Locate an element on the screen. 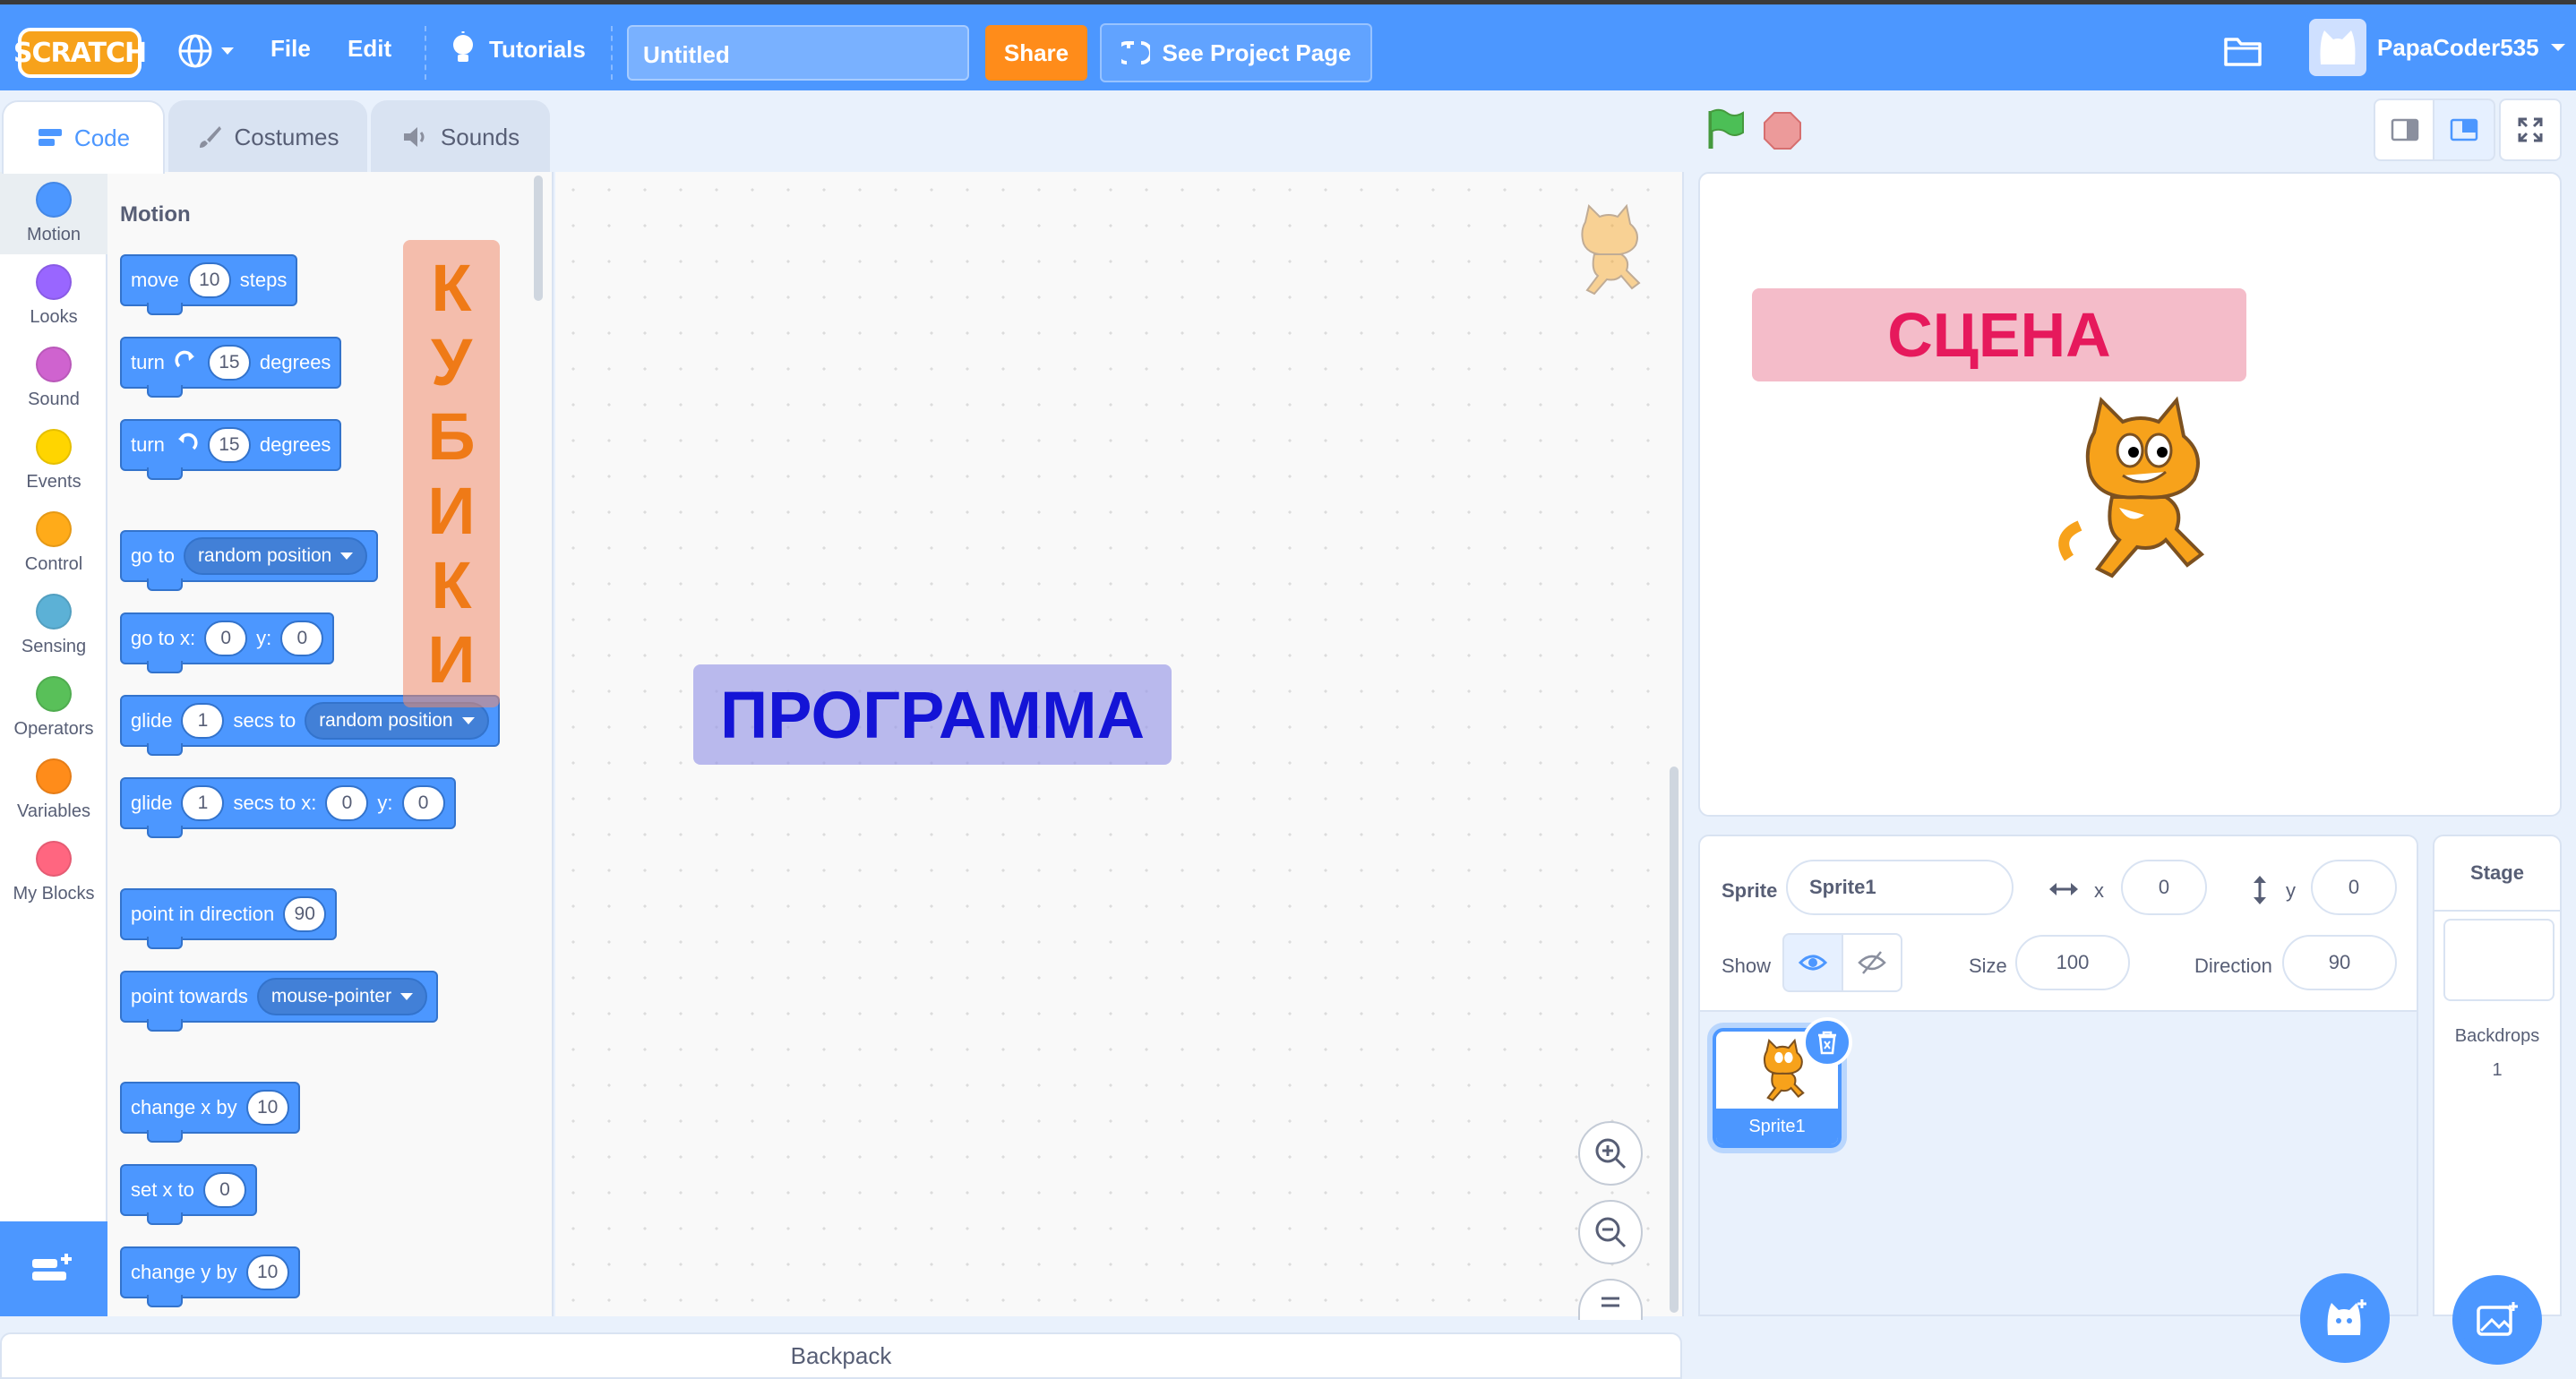  lightbulb-icon is located at coordinates (463, 46).